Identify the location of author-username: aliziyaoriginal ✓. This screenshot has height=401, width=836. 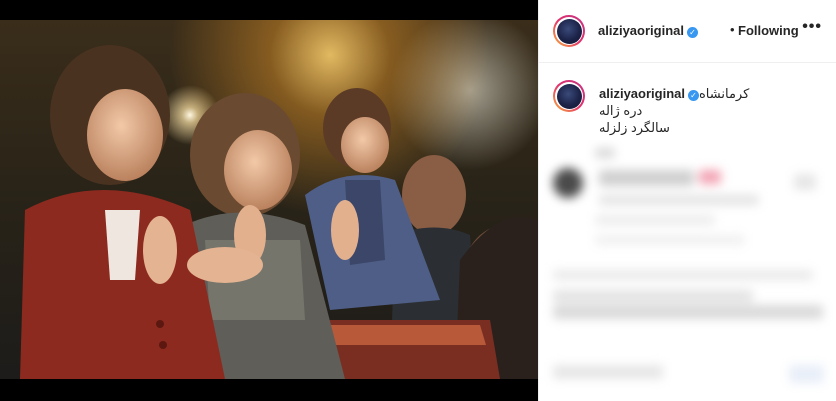
(648, 30).